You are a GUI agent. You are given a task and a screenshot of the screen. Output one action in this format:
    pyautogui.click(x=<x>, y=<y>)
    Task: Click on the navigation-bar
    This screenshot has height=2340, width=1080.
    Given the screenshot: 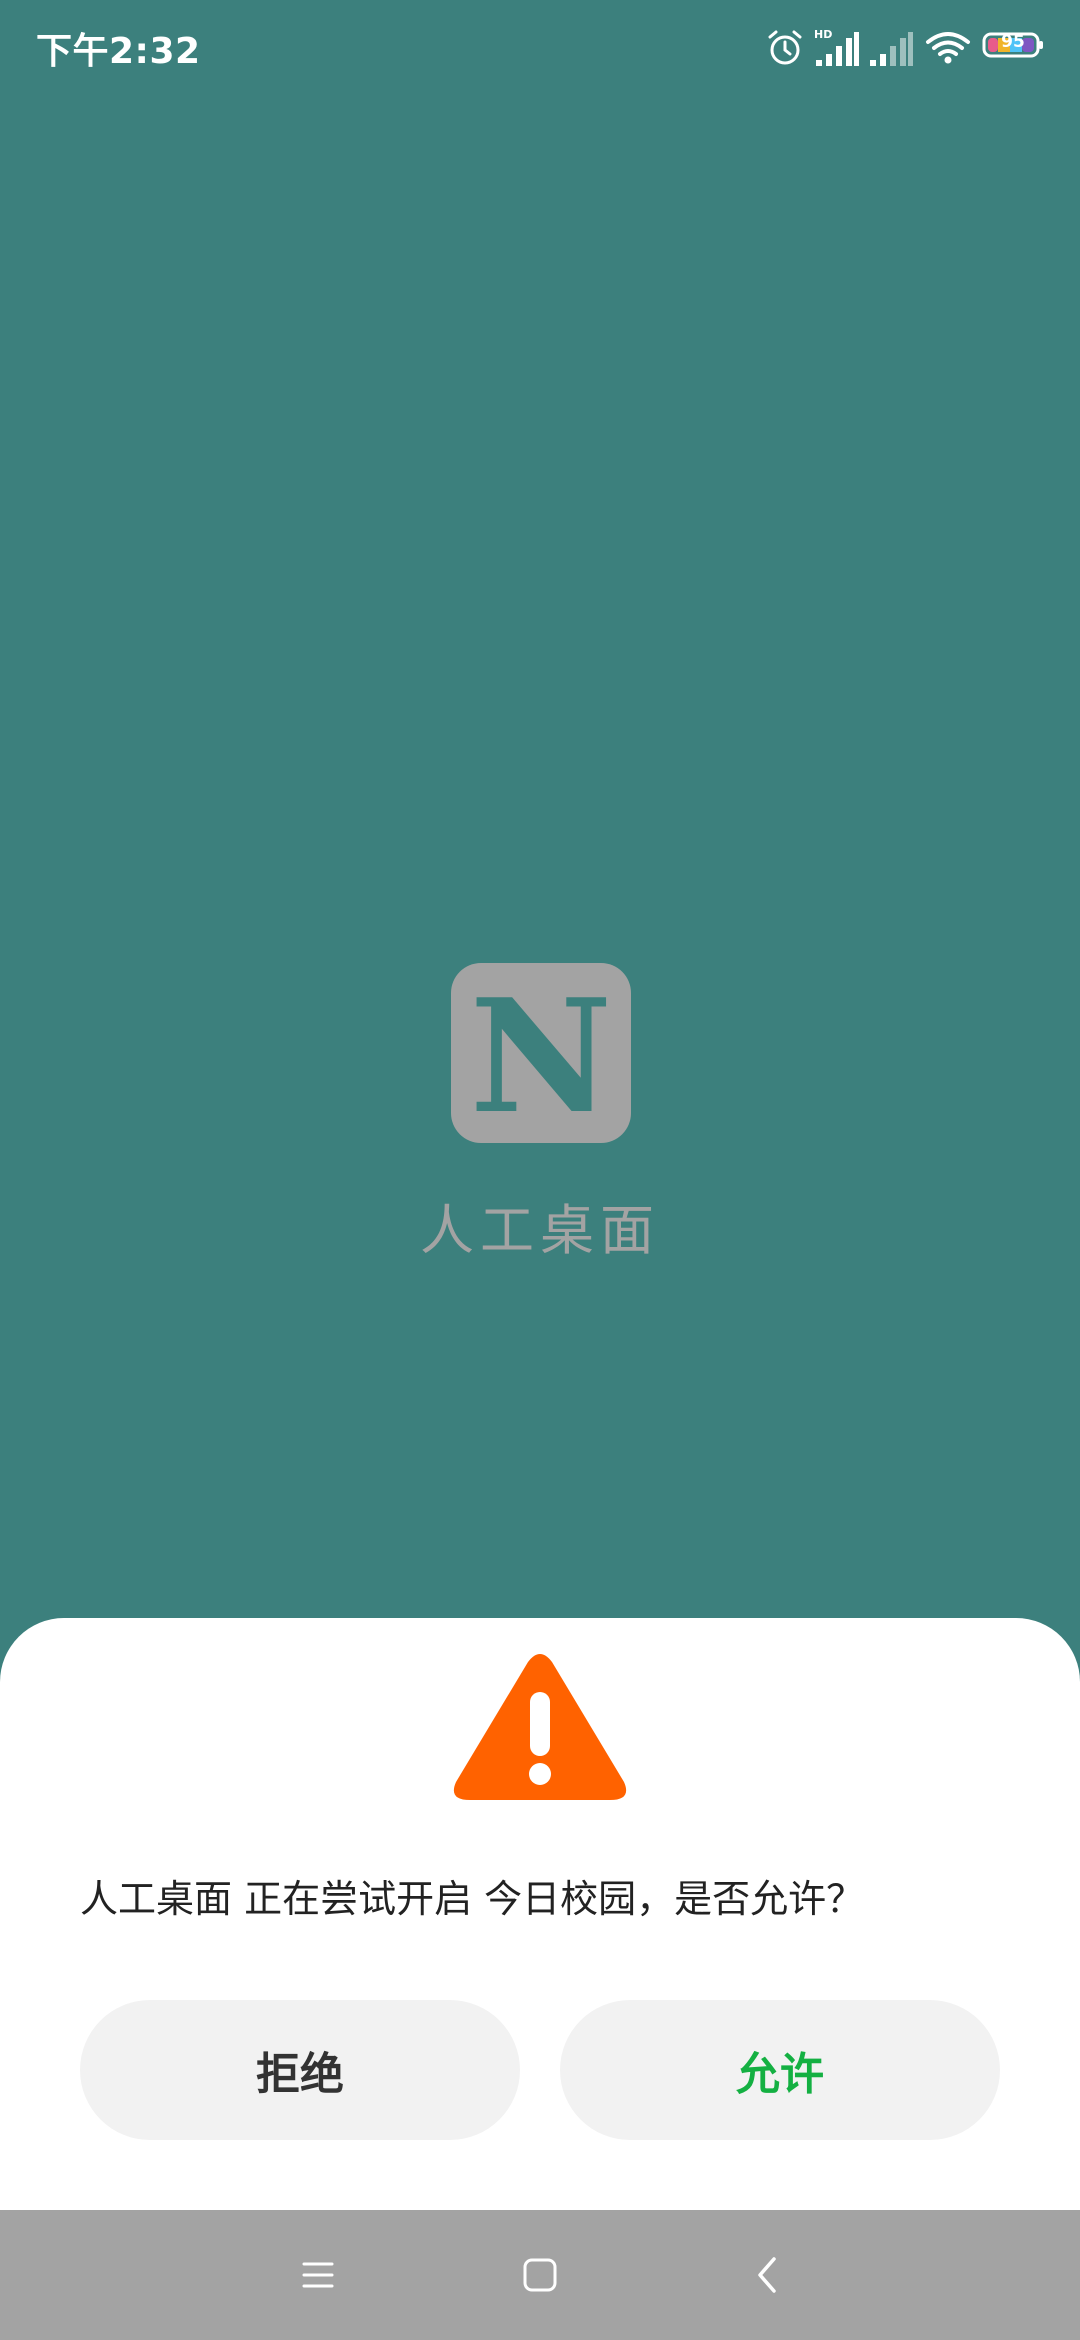 What is the action you would take?
    pyautogui.click(x=540, y=2275)
    